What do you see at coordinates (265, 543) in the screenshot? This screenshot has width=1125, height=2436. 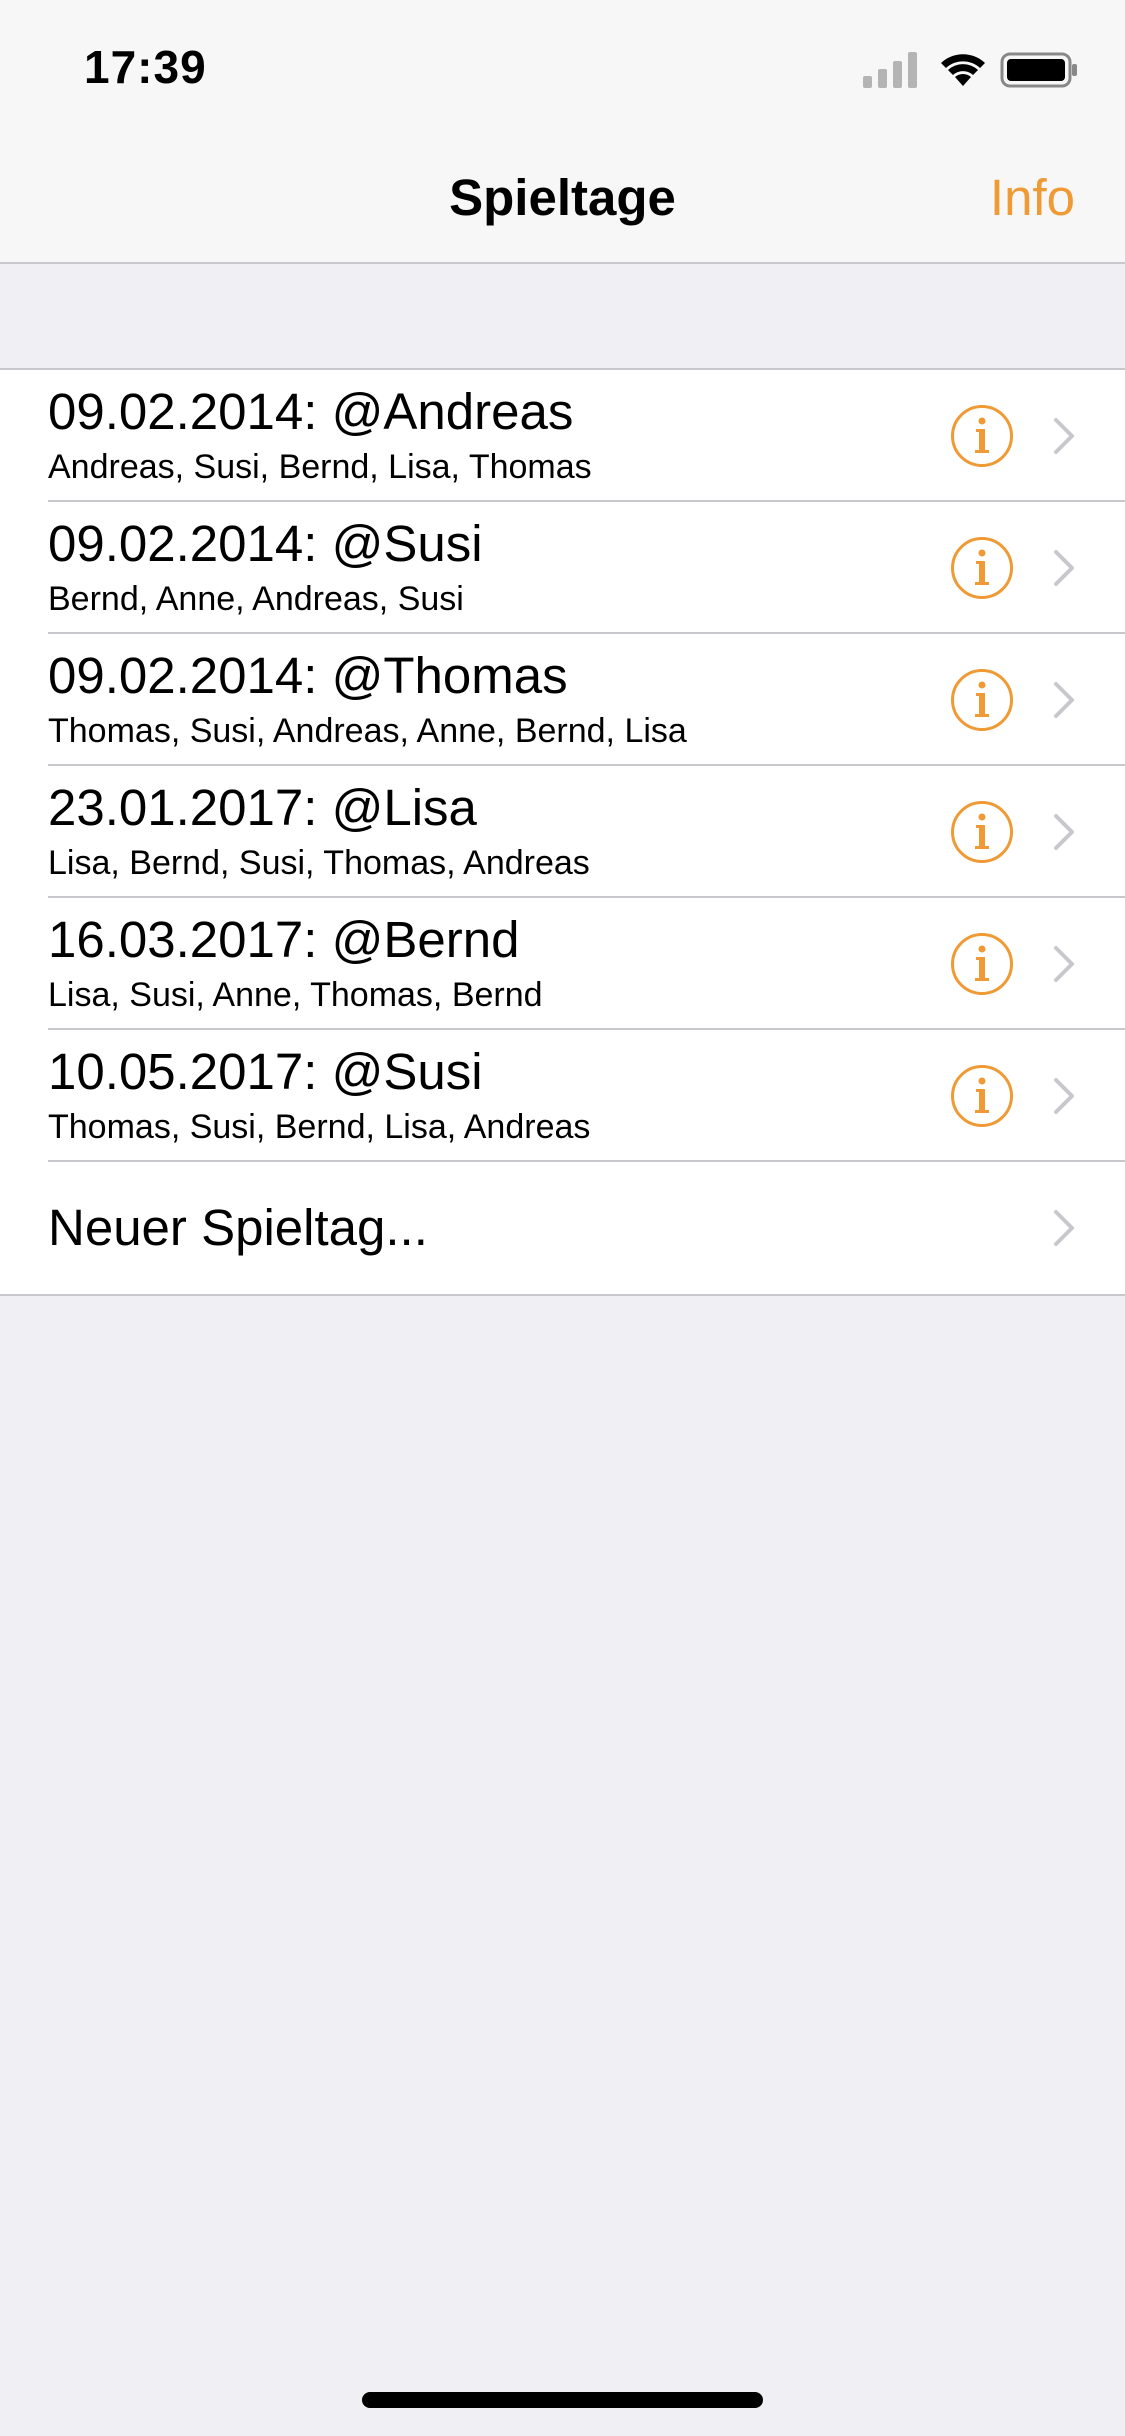 I see `list-item-title: 09.02.2014: @Susi` at bounding box center [265, 543].